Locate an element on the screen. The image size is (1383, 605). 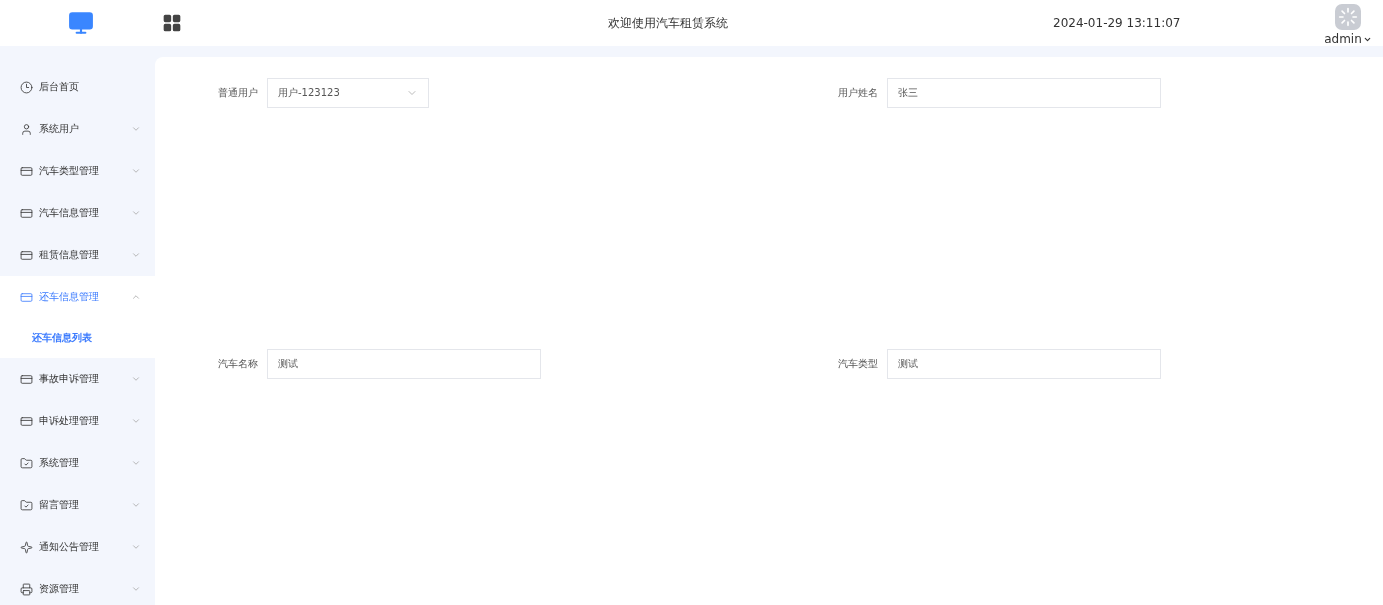
field-label: 汽车类型 is located at coordinates (858, 364).